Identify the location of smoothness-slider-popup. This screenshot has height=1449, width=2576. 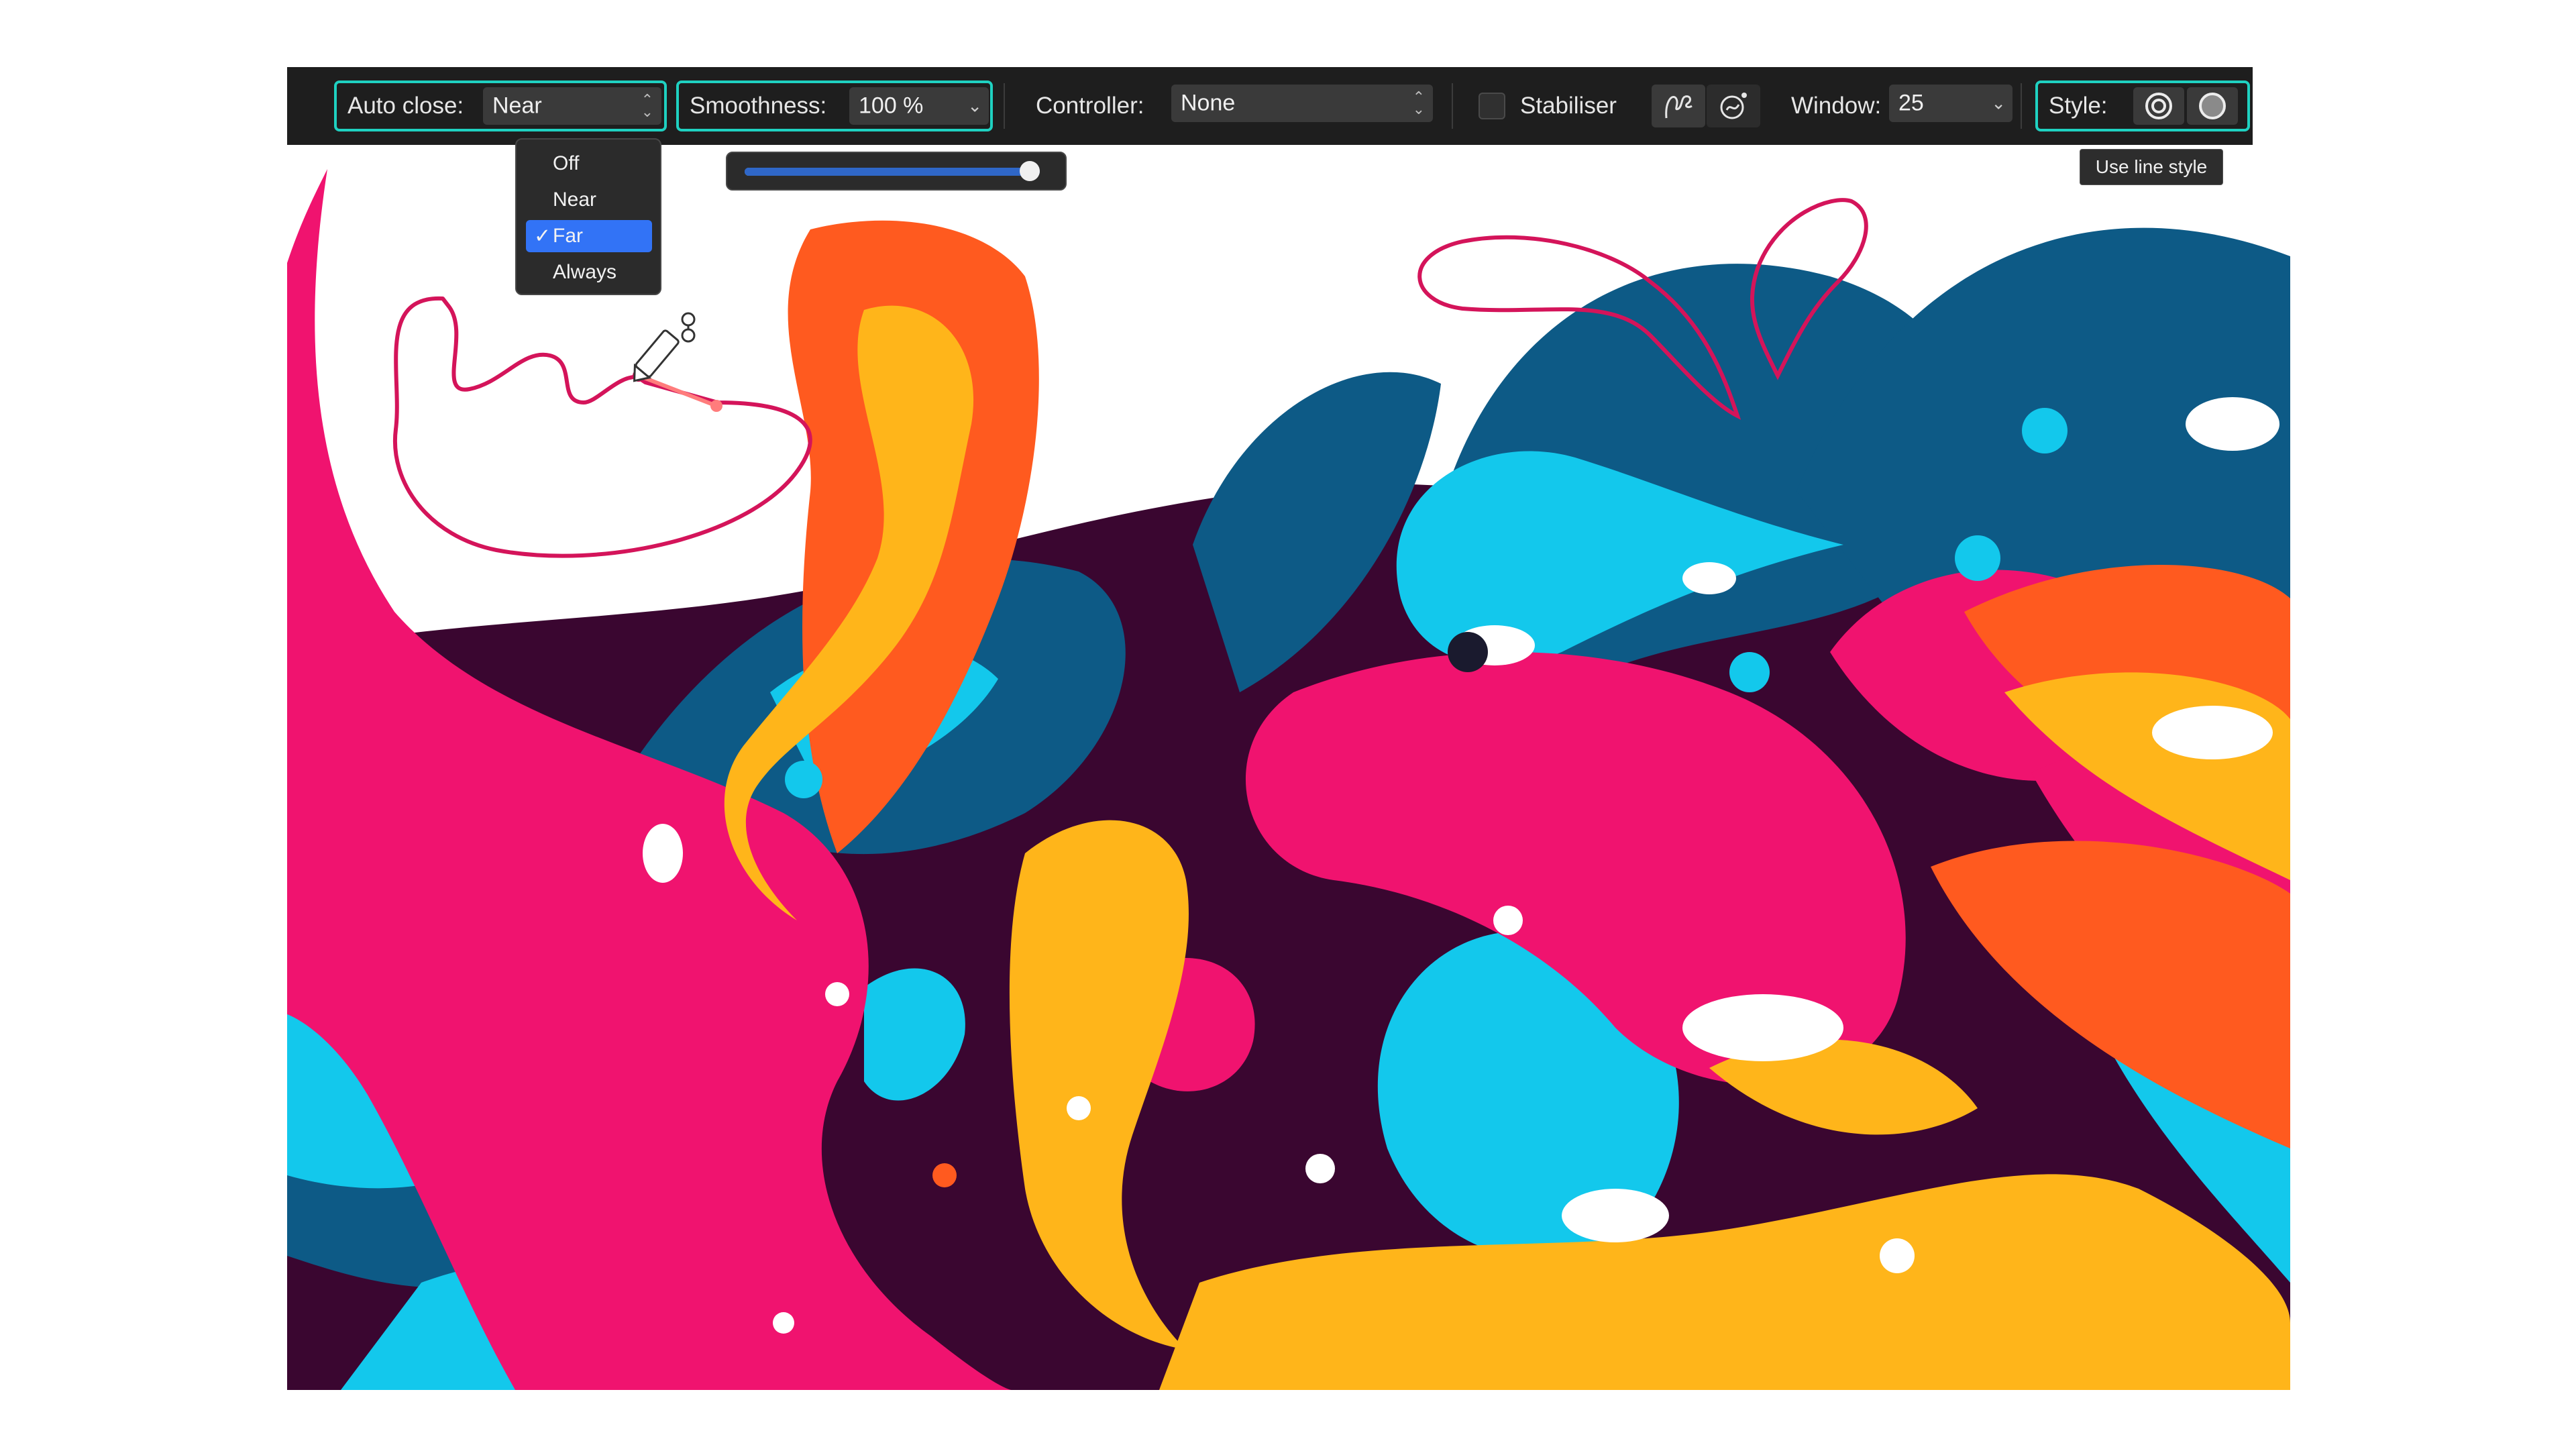
(896, 171).